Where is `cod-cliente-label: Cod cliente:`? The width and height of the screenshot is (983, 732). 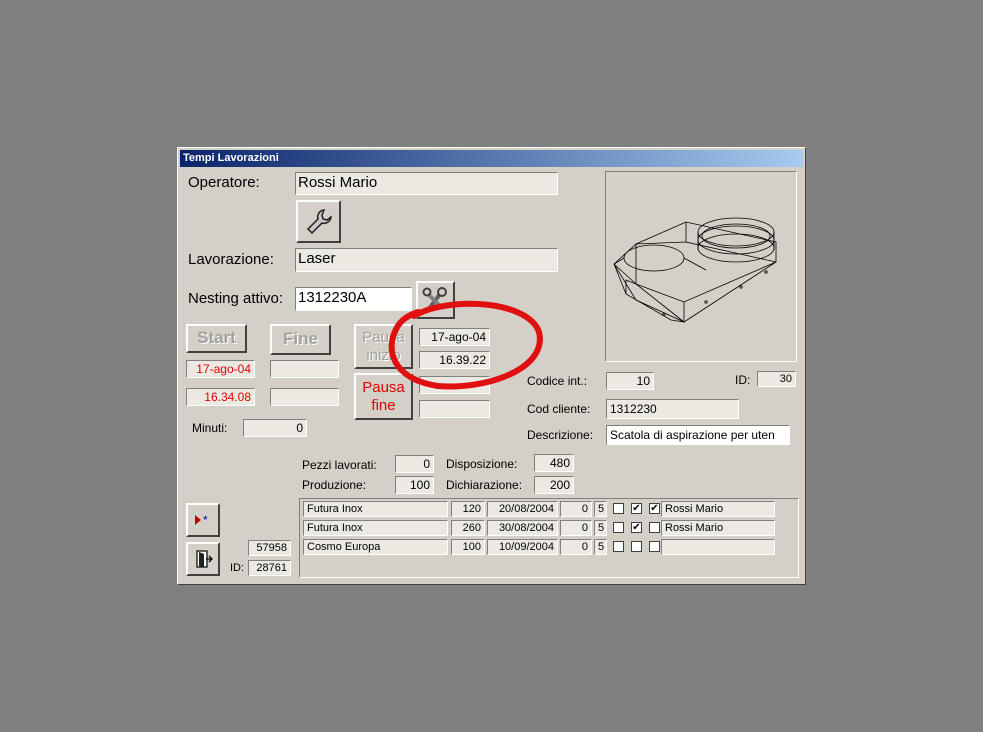
cod-cliente-label: Cod cliente: is located at coordinates (559, 409).